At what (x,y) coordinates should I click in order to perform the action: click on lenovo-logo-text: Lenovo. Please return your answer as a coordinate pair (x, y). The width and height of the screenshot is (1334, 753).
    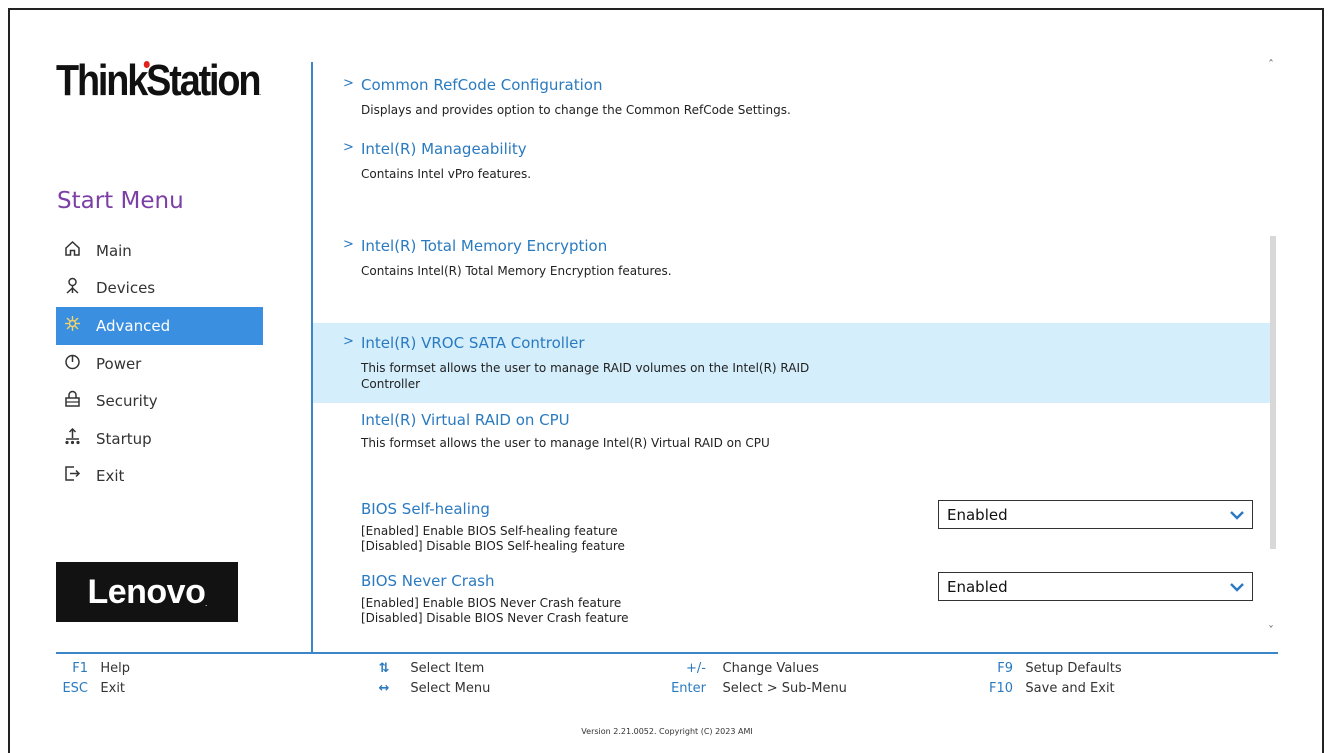
    Looking at the image, I should click on (146, 591).